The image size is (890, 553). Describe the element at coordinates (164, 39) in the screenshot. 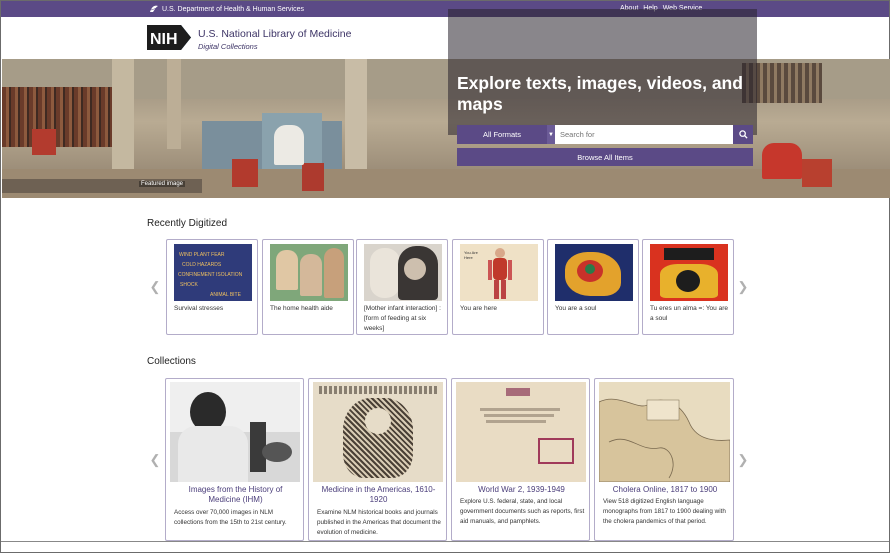

I see `nih-logo-text: NIH` at that location.